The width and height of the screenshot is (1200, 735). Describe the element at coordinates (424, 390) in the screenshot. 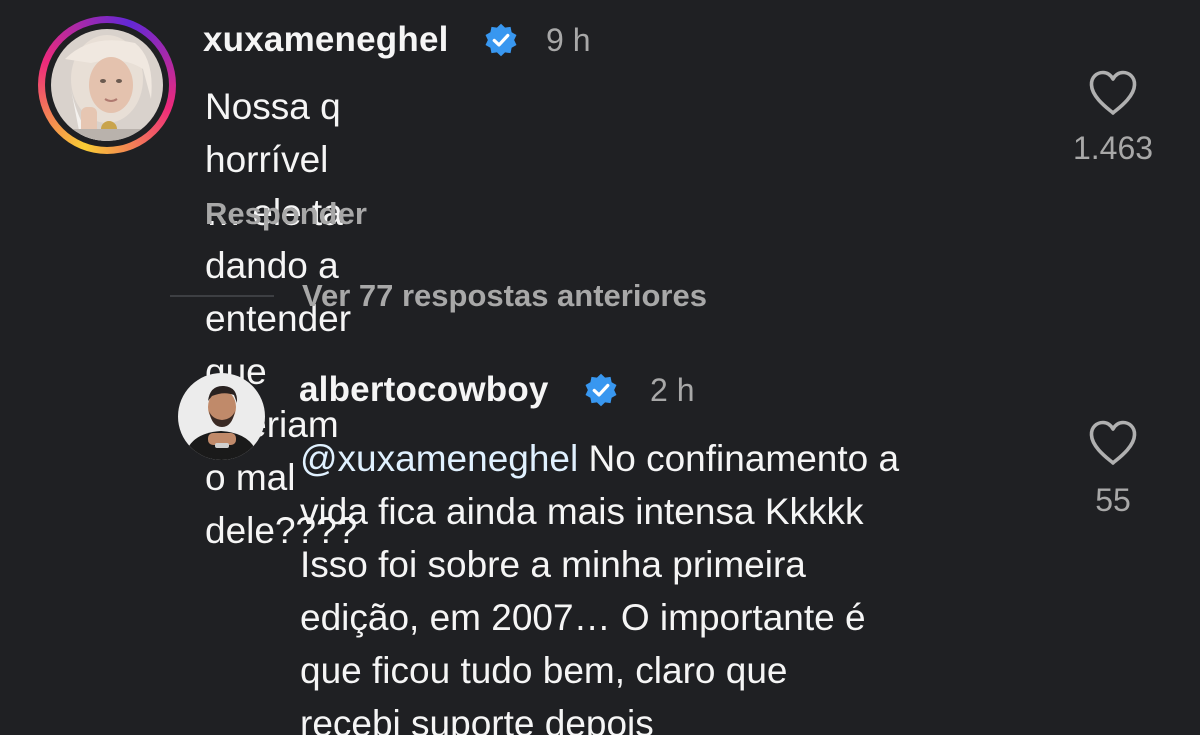

I see `comment-username: albertocowboy` at that location.